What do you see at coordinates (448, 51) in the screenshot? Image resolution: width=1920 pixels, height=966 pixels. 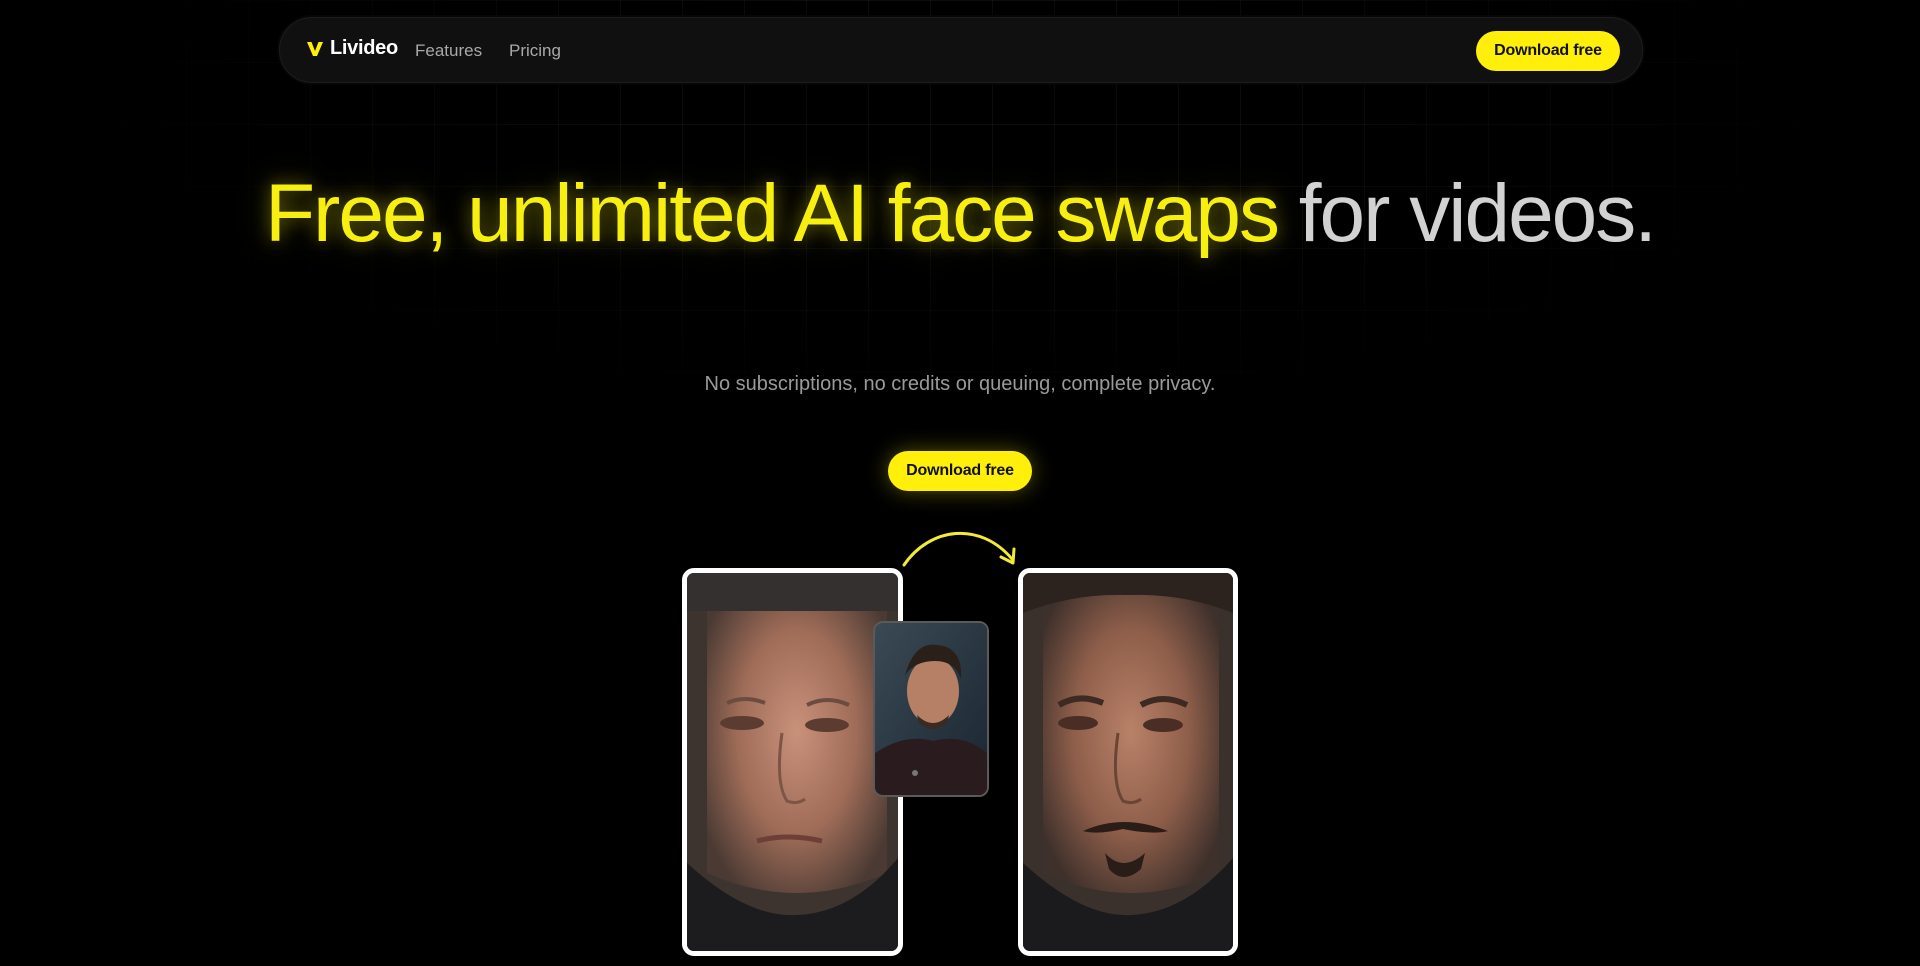 I see `nav-link-features: Features` at bounding box center [448, 51].